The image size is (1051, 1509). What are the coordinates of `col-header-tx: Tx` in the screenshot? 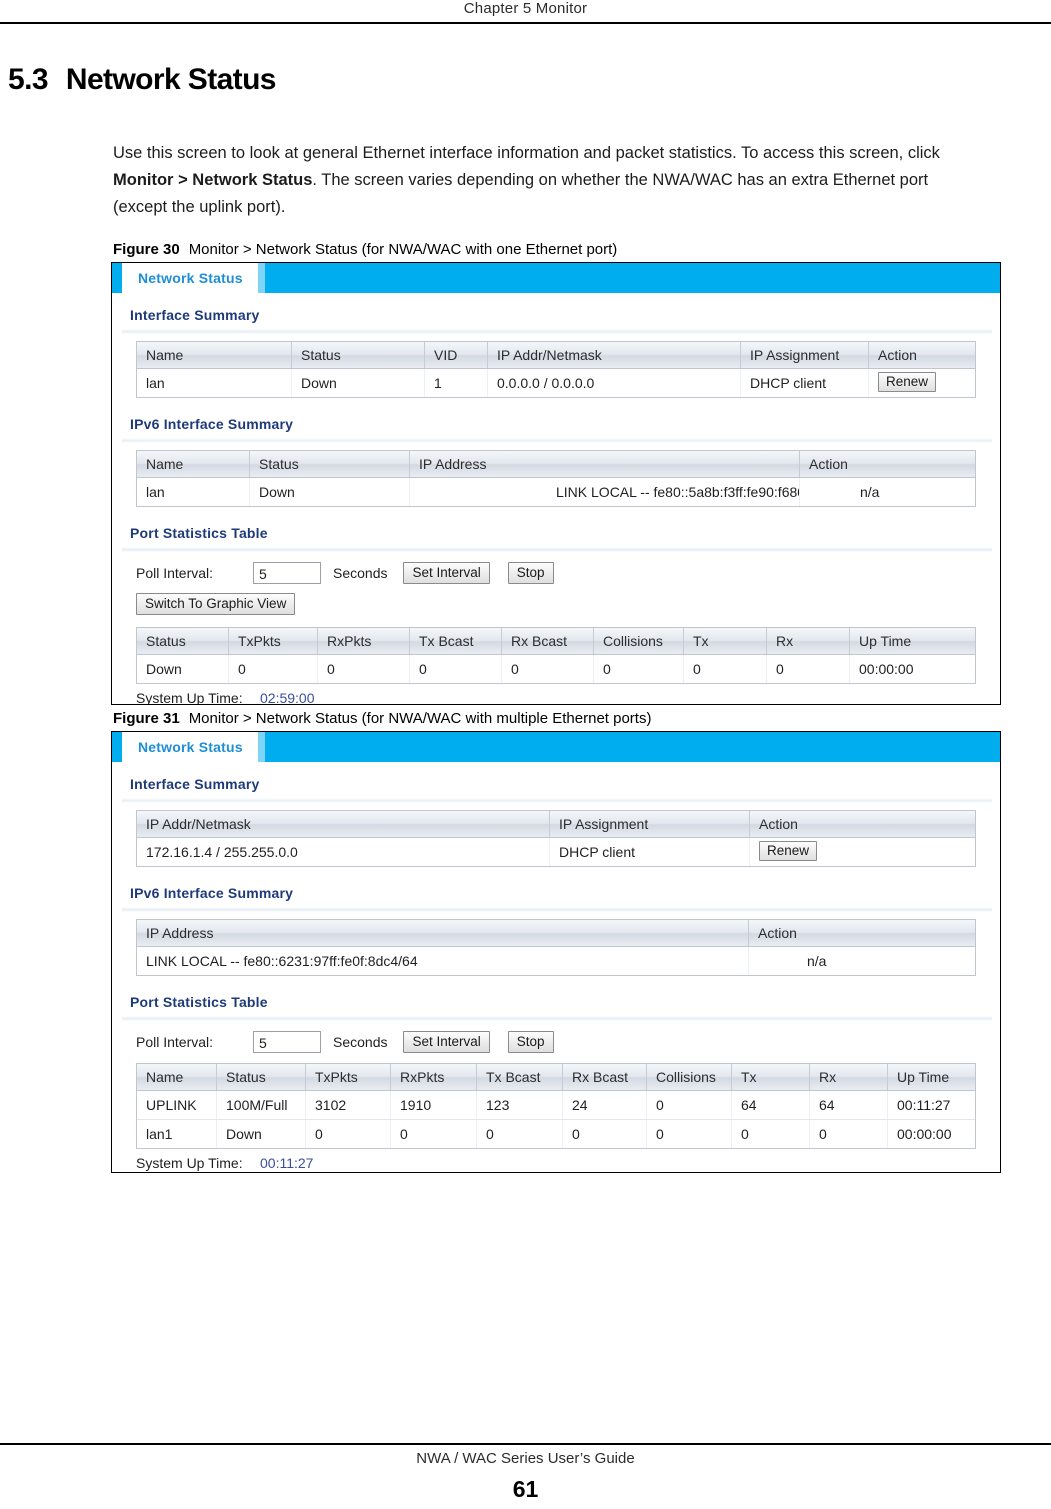 It's located at (771, 1077).